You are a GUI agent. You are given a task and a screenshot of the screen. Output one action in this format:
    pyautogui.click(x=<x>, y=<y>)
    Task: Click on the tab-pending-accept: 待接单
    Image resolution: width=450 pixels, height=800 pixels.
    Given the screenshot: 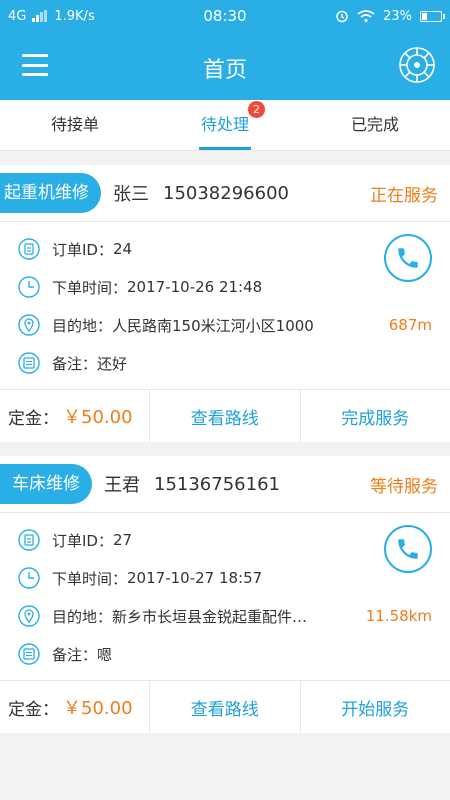 What is the action you would take?
    pyautogui.click(x=75, y=125)
    